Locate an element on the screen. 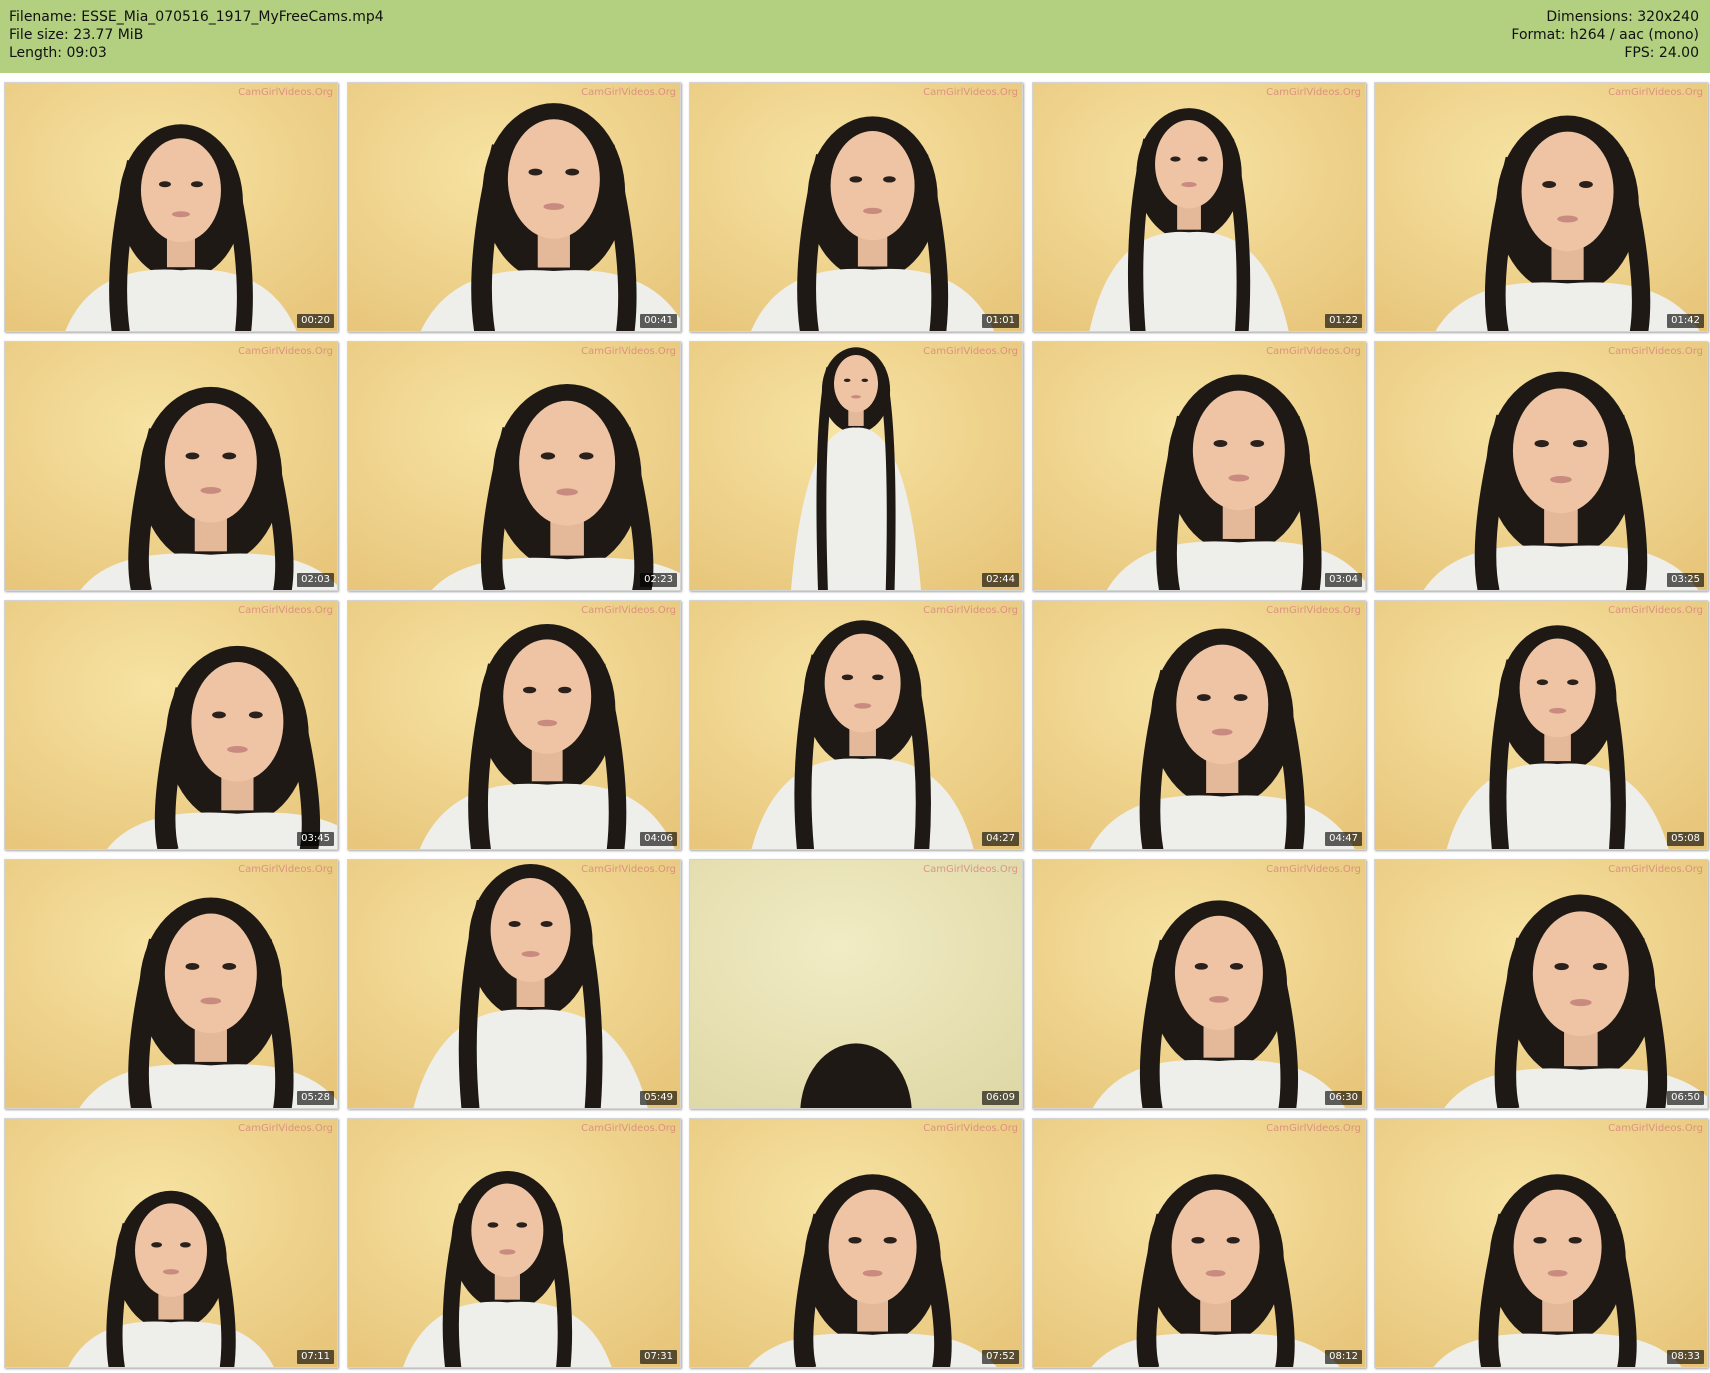  video-thumbnail: CamGirlVideos.Org 04:27 is located at coordinates (856, 725).